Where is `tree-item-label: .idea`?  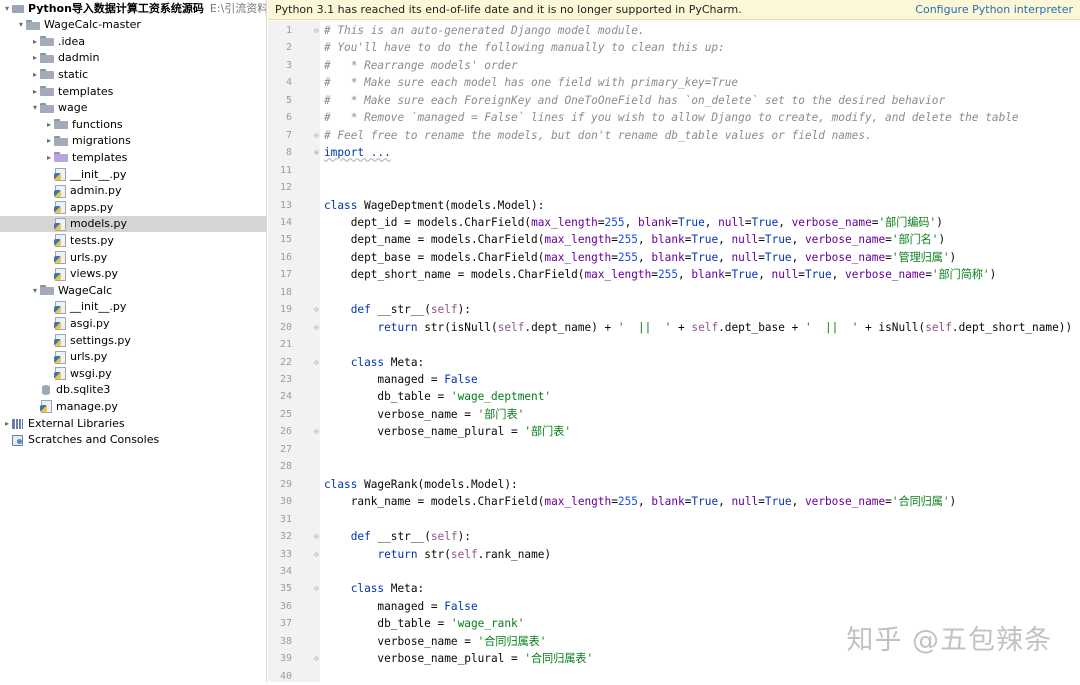
tree-item-label: .idea is located at coordinates (72, 41).